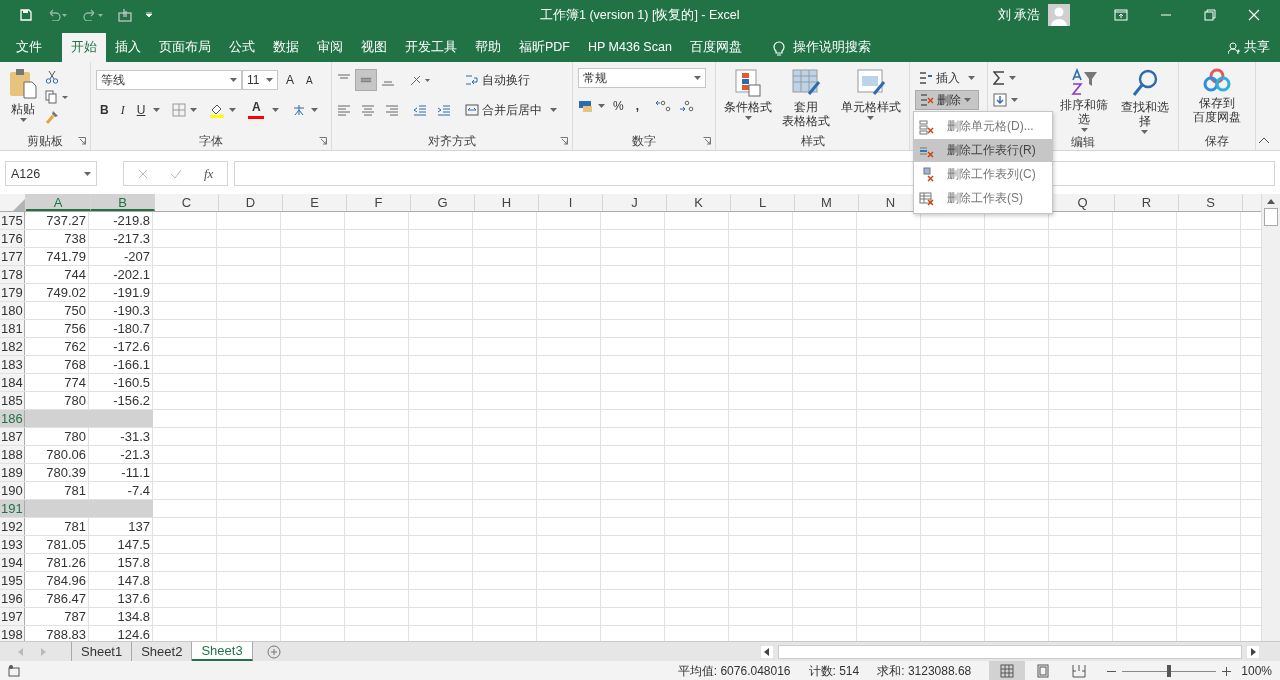 This screenshot has width=1280, height=680. Describe the element at coordinates (12, 562) in the screenshot. I see `row-header: 194` at that location.